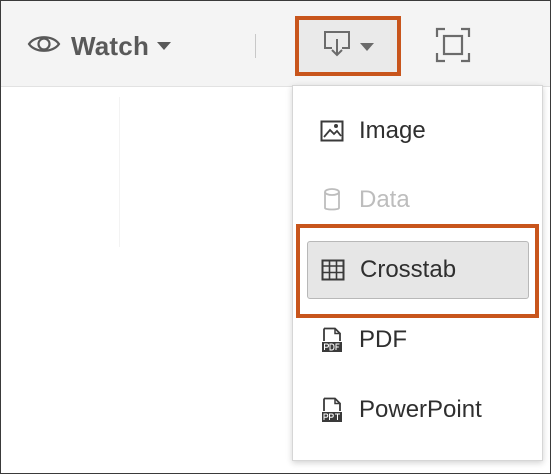 The width and height of the screenshot is (551, 474). What do you see at coordinates (255, 46) in the screenshot?
I see `toolbar-separator` at bounding box center [255, 46].